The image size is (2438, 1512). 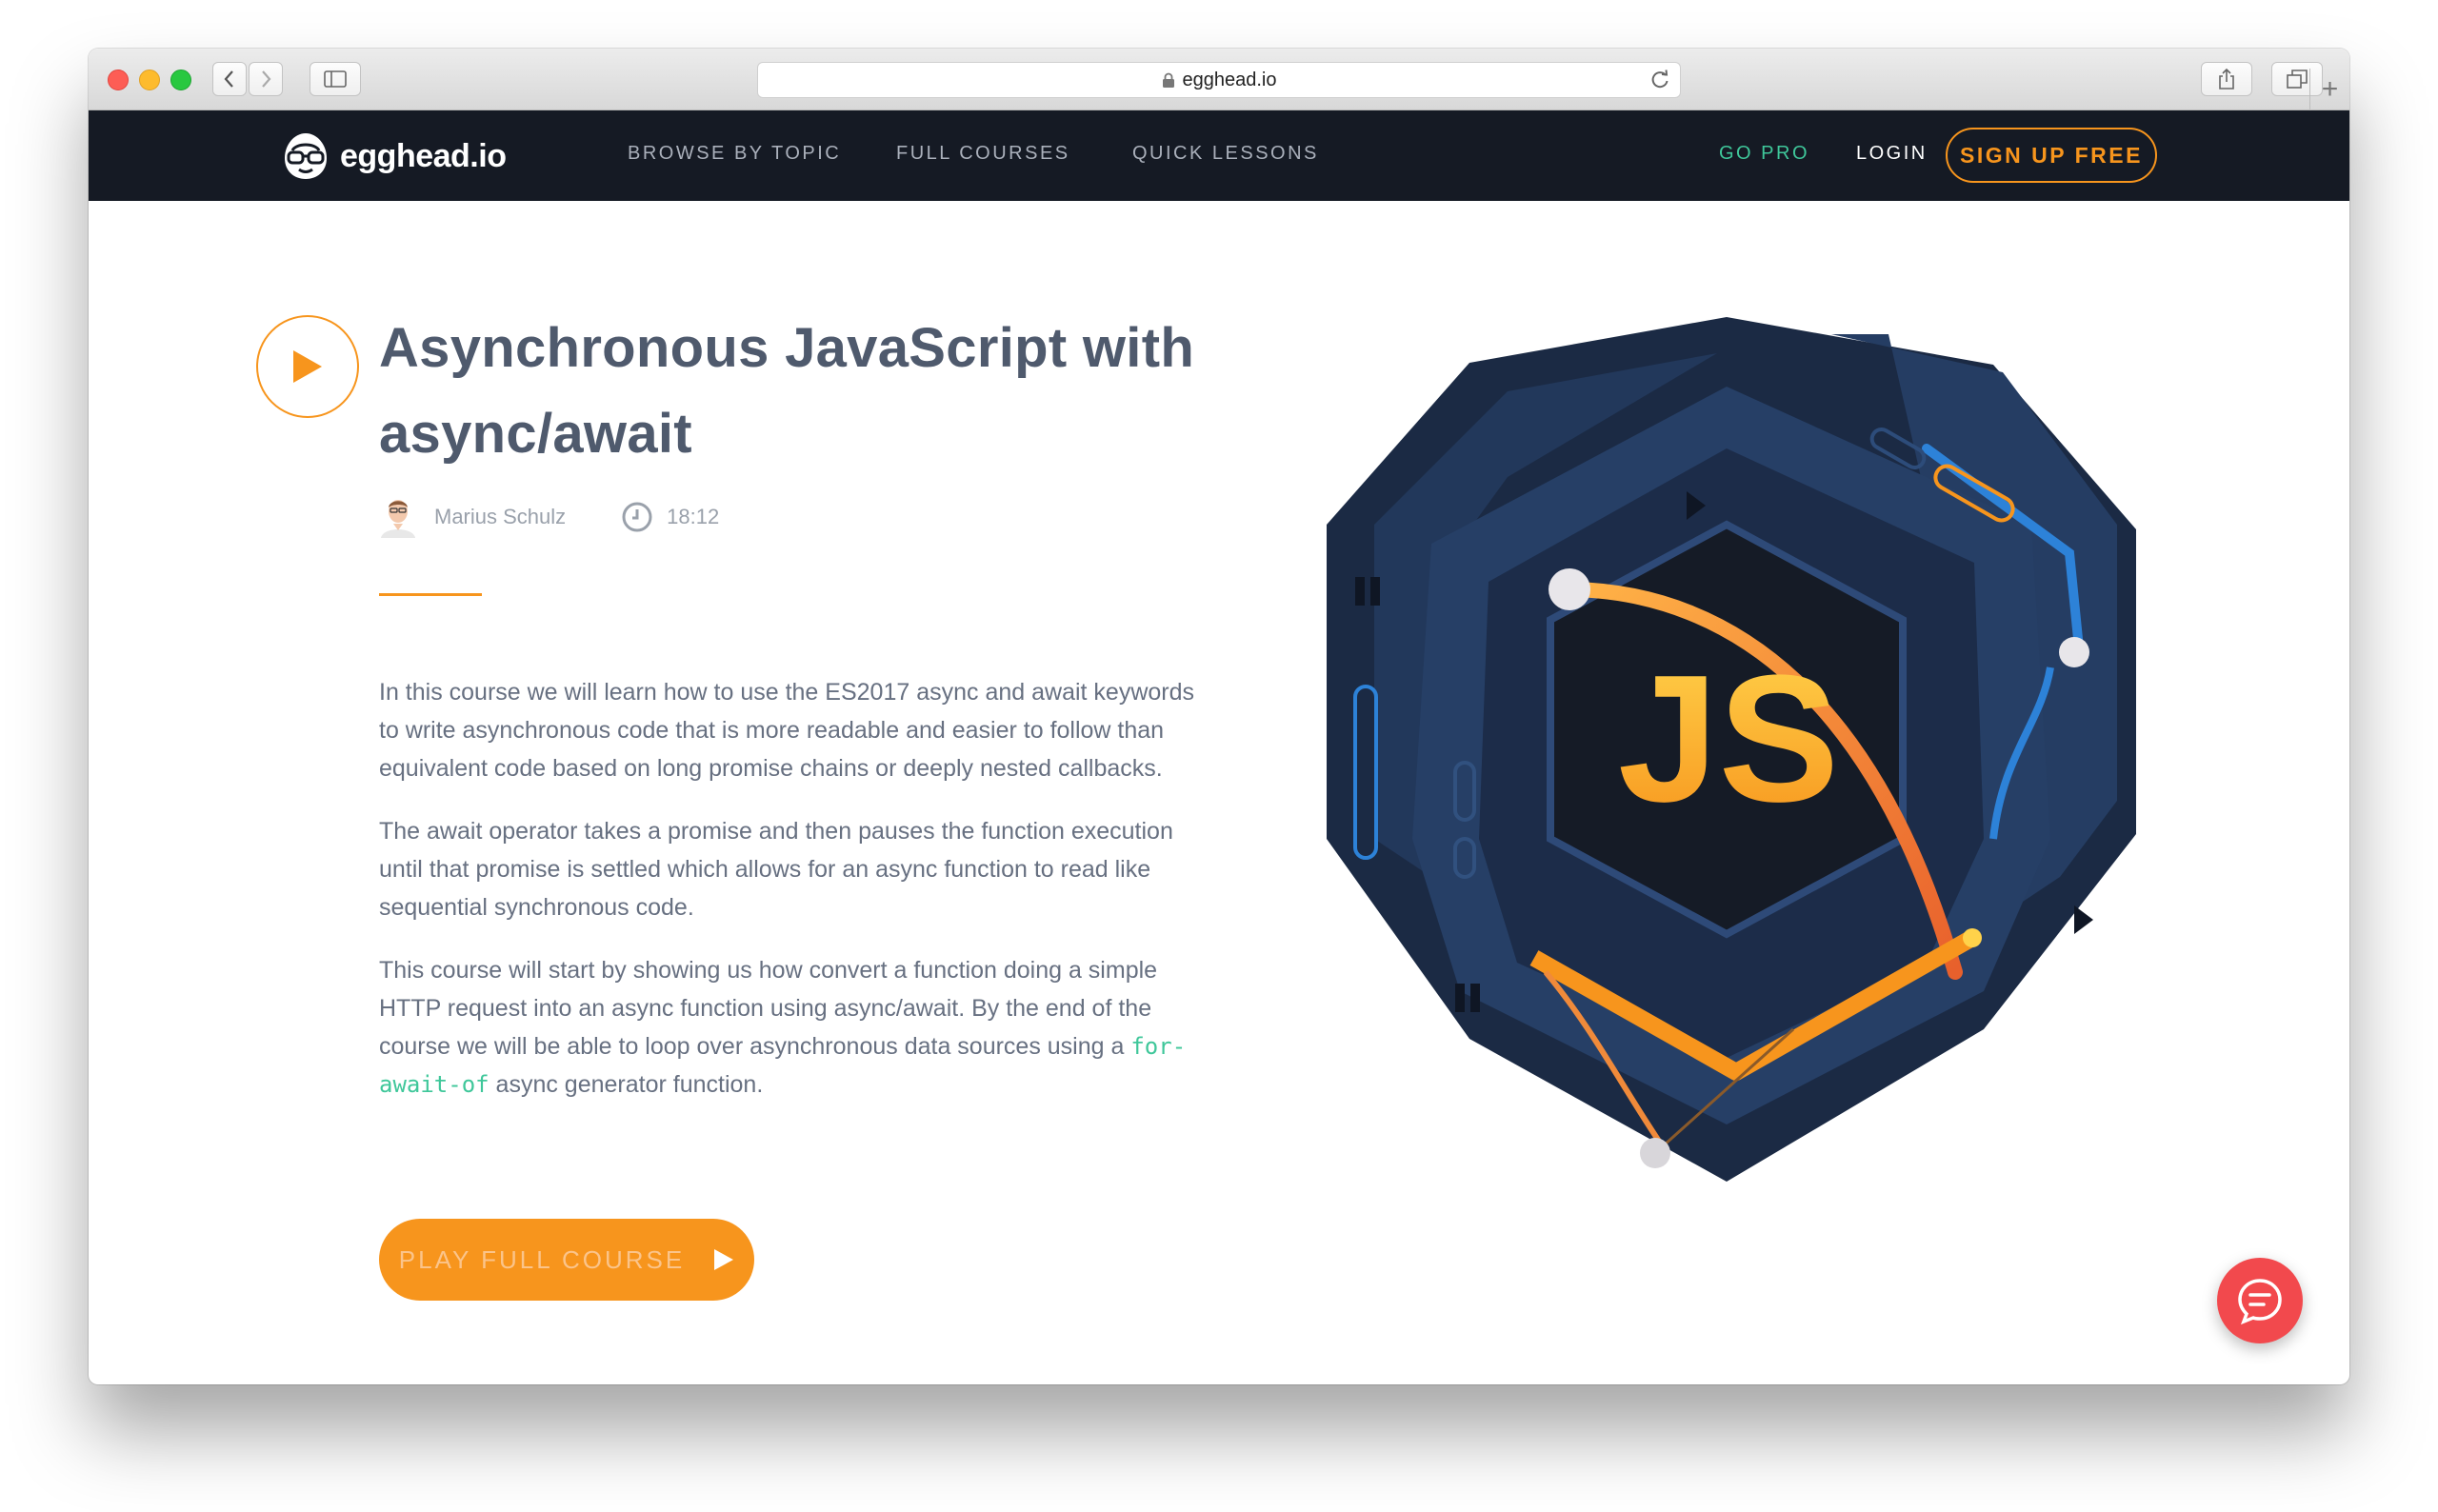 I want to click on paragraph-3-text-after: async generator function., so click(x=626, y=1084).